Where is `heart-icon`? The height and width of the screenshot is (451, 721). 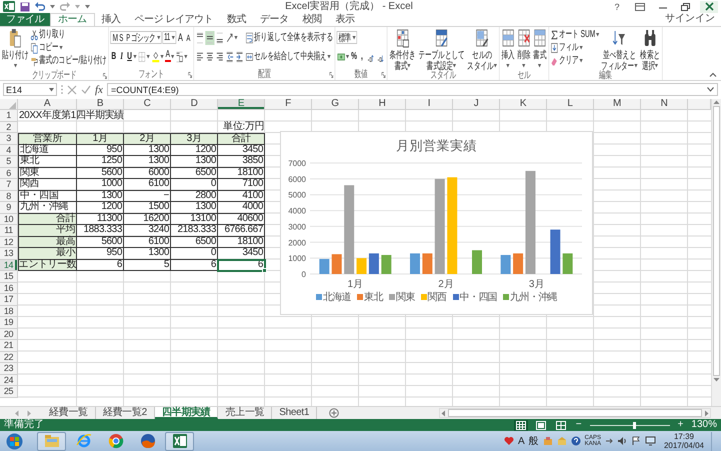 heart-icon is located at coordinates (509, 441).